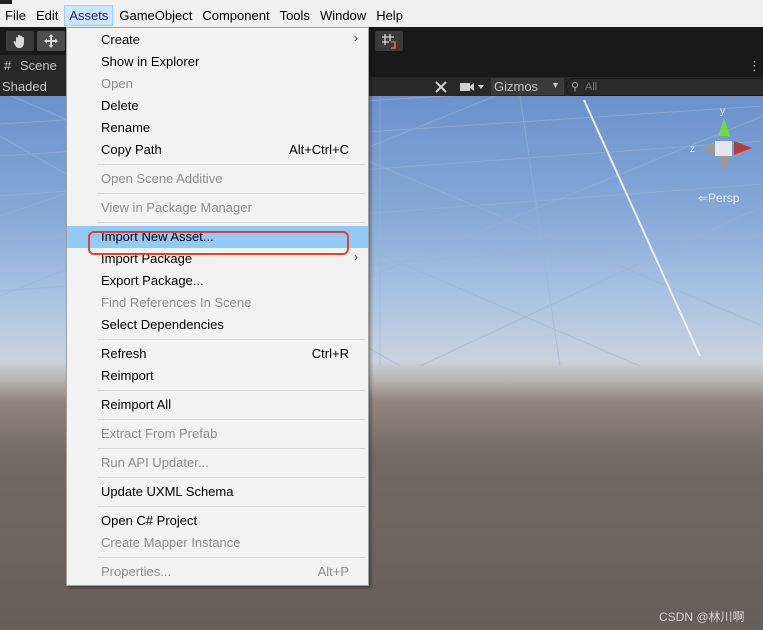 The height and width of the screenshot is (630, 763). Describe the element at coordinates (722, 111) in the screenshot. I see `axis-y-label: y` at that location.